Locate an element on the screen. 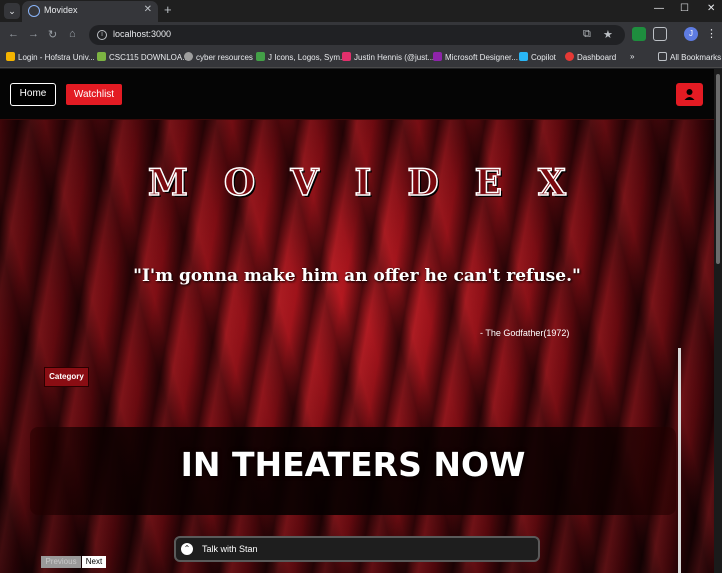 The width and height of the screenshot is (722, 573). chat-widget: ⌃ Talk with Stan is located at coordinates (357, 549).